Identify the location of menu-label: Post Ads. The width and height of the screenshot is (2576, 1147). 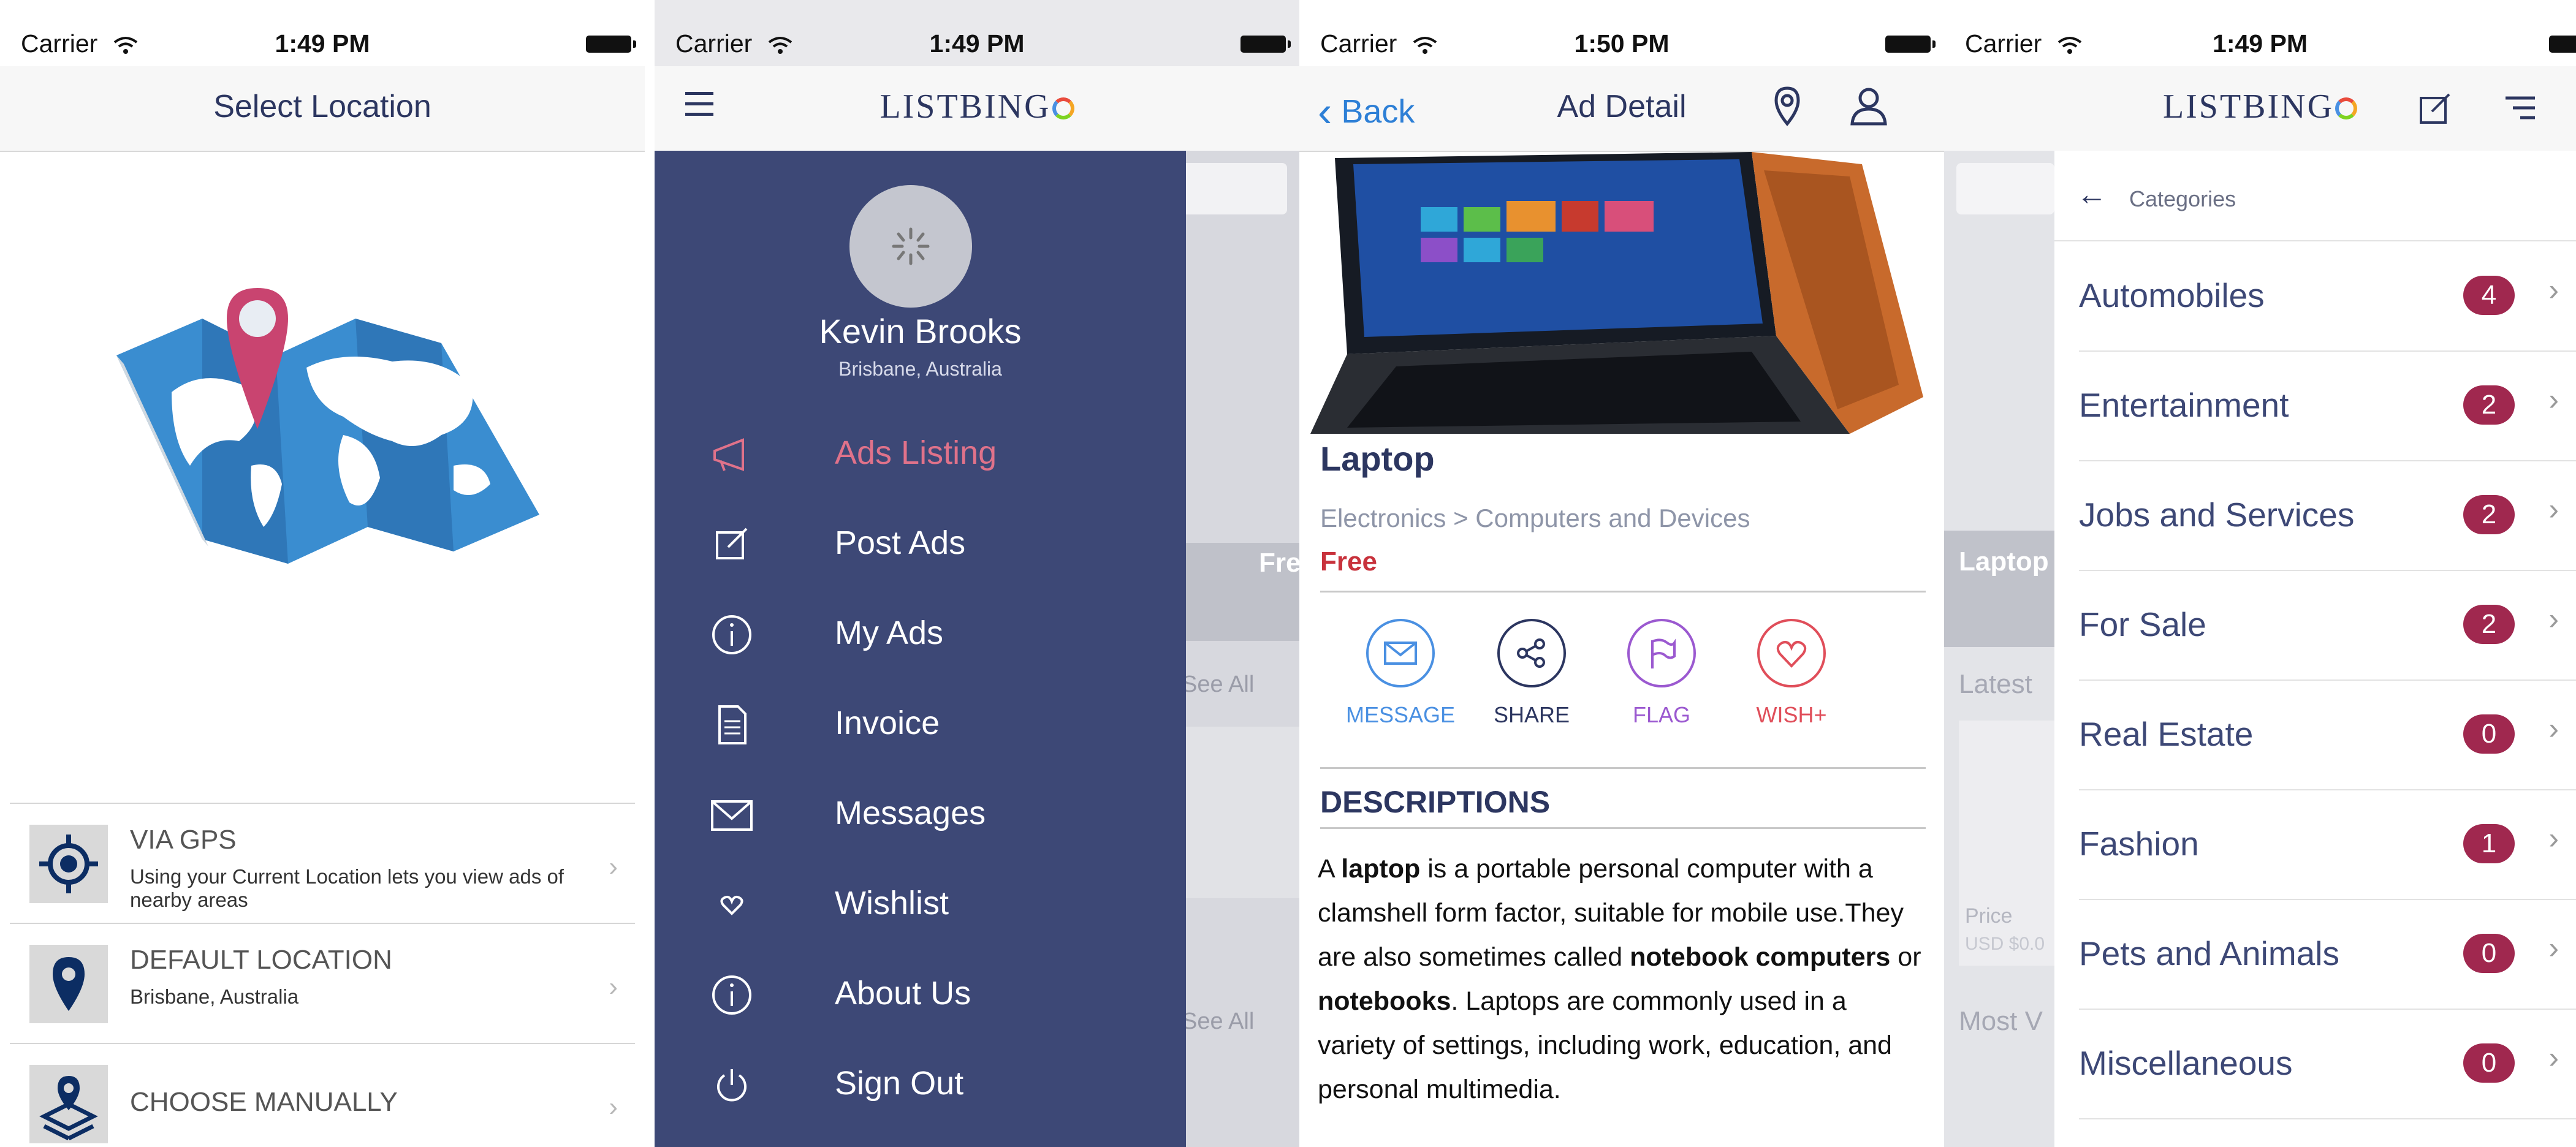
(900, 542).